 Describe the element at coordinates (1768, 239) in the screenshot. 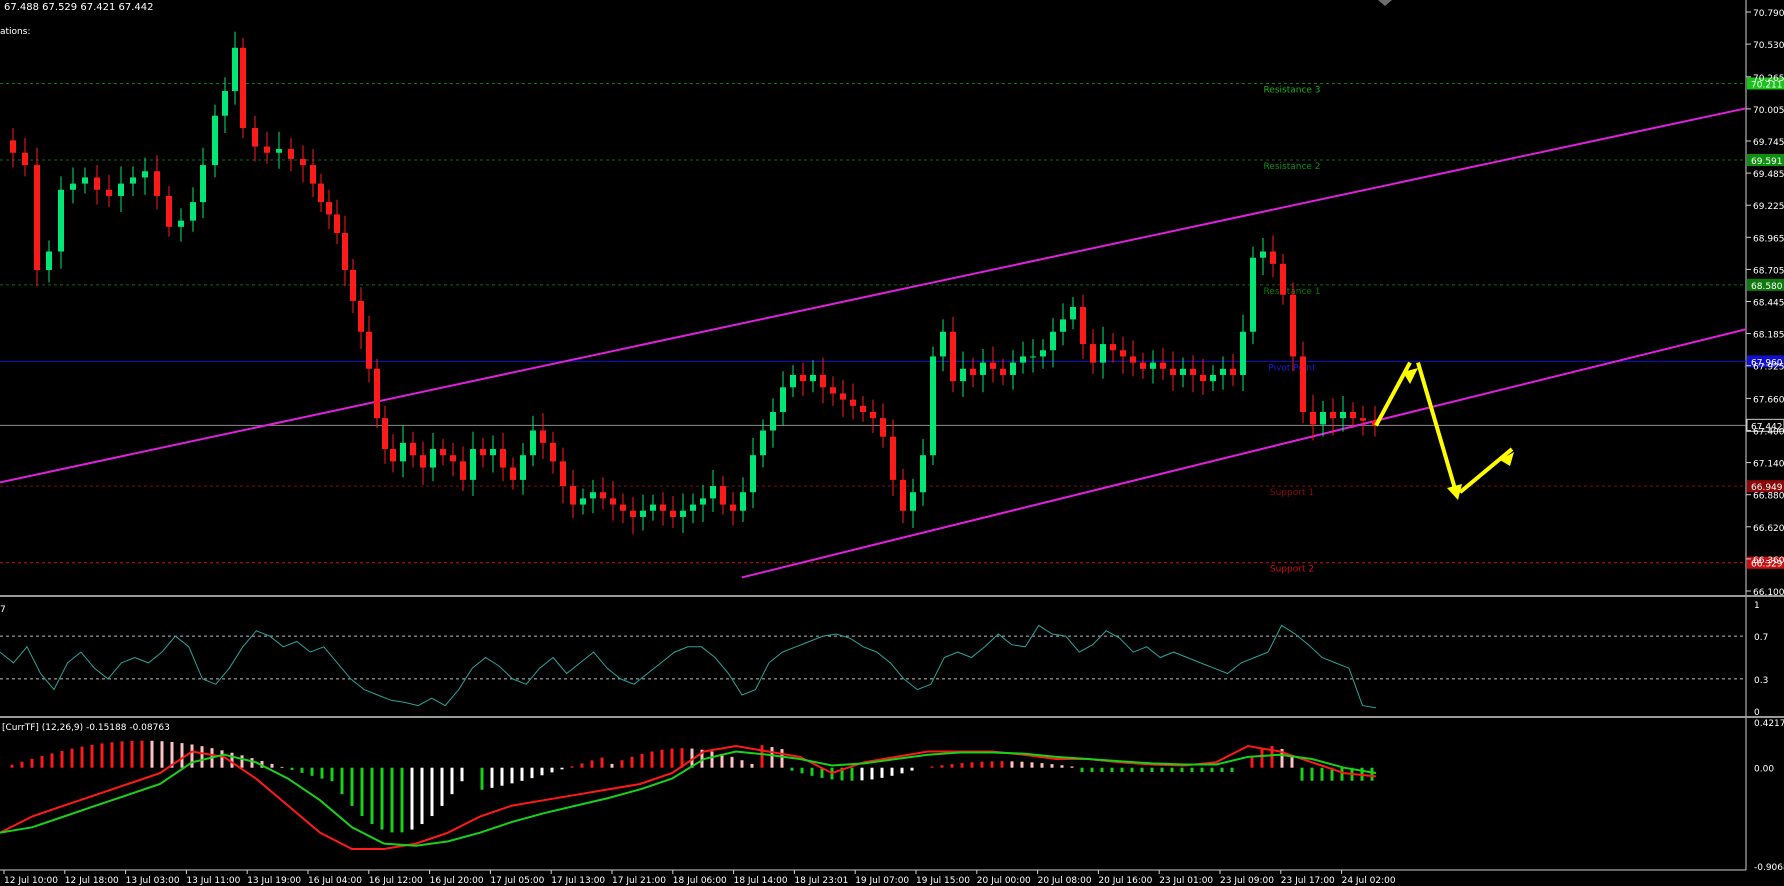

I see `price-tick-label: 68.965` at that location.